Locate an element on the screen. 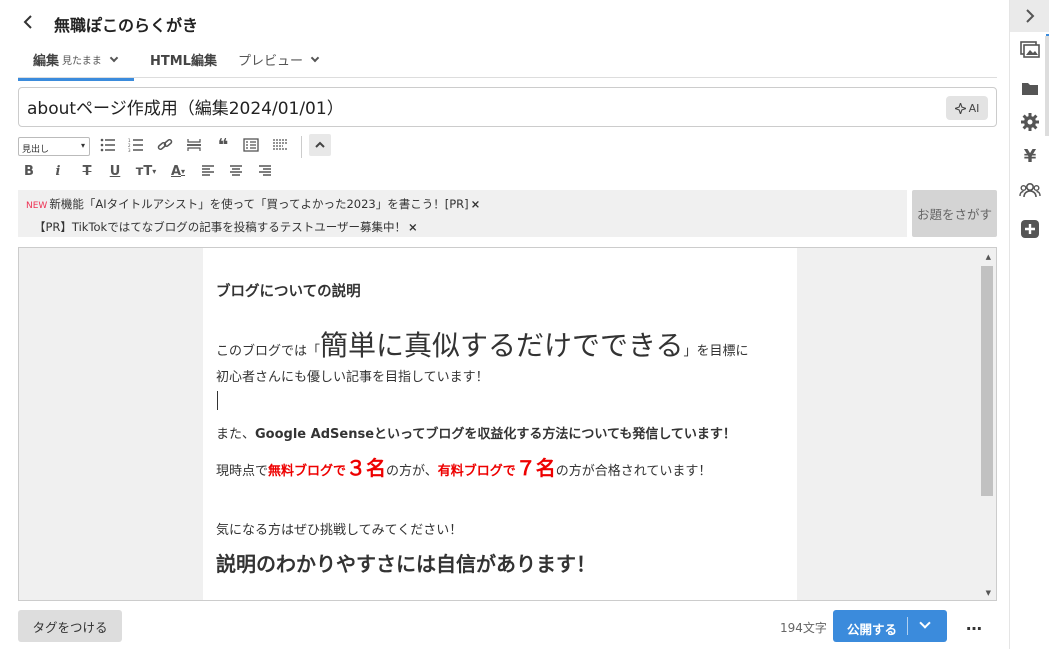 Image resolution: width=1049 pixels, height=649 pixels. toolbar-divider is located at coordinates (301, 147).